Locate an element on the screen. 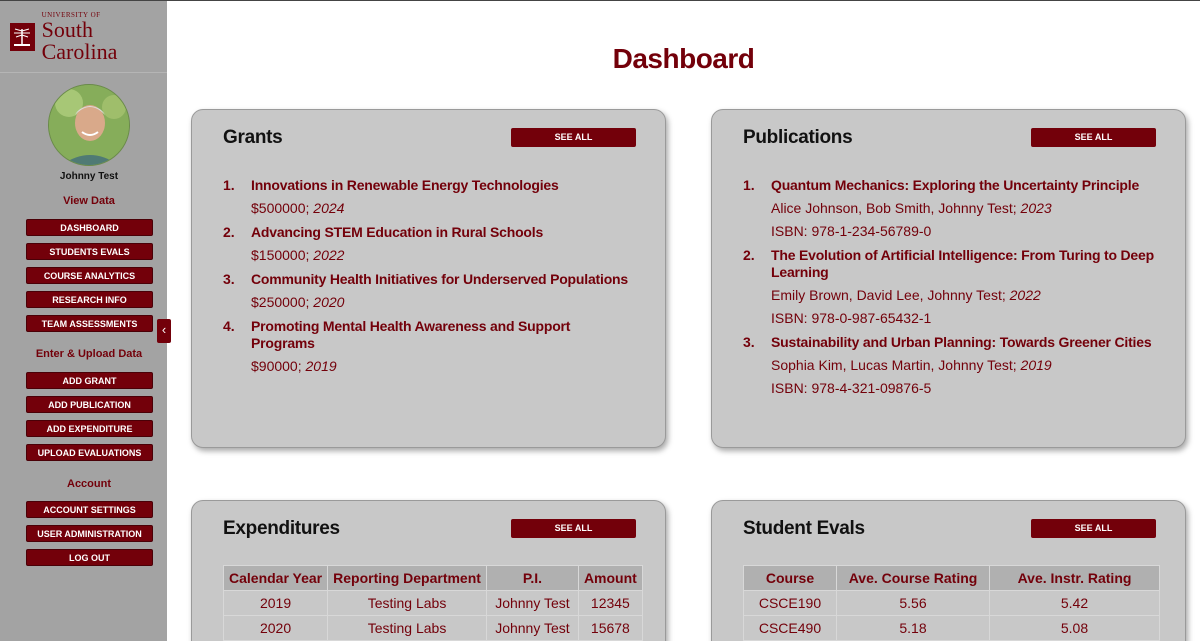 Image resolution: width=1200 pixels, height=641 pixels. list-number: 4. is located at coordinates (229, 326).